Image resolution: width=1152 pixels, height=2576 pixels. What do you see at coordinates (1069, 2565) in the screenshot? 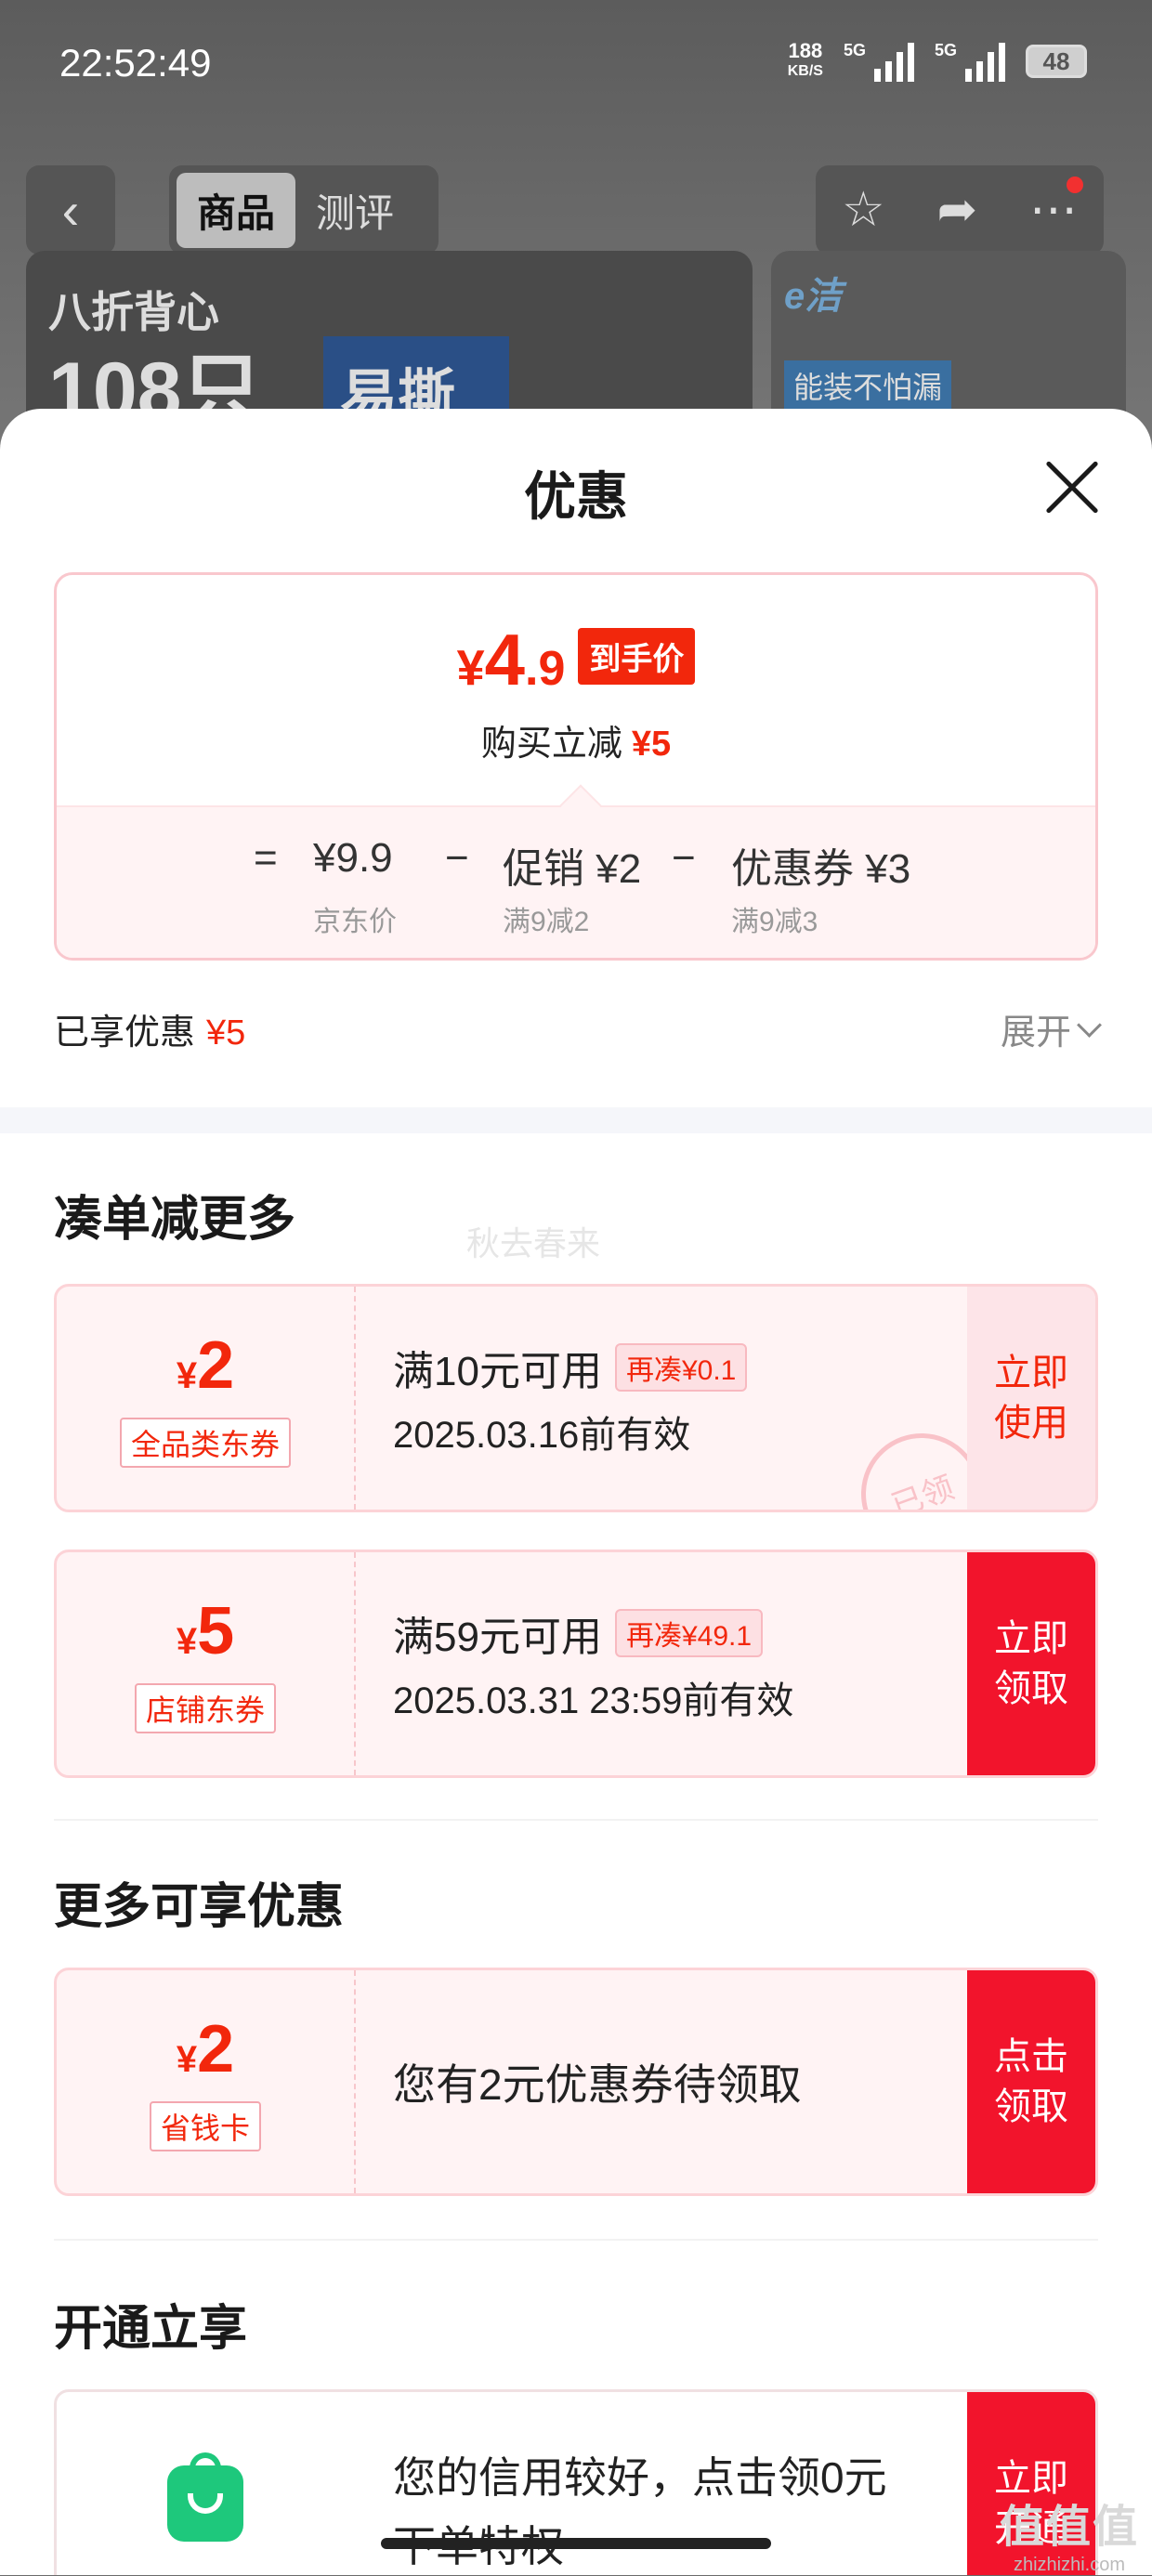
I see `site-watermark-url: zhizhizhi.com` at bounding box center [1069, 2565].